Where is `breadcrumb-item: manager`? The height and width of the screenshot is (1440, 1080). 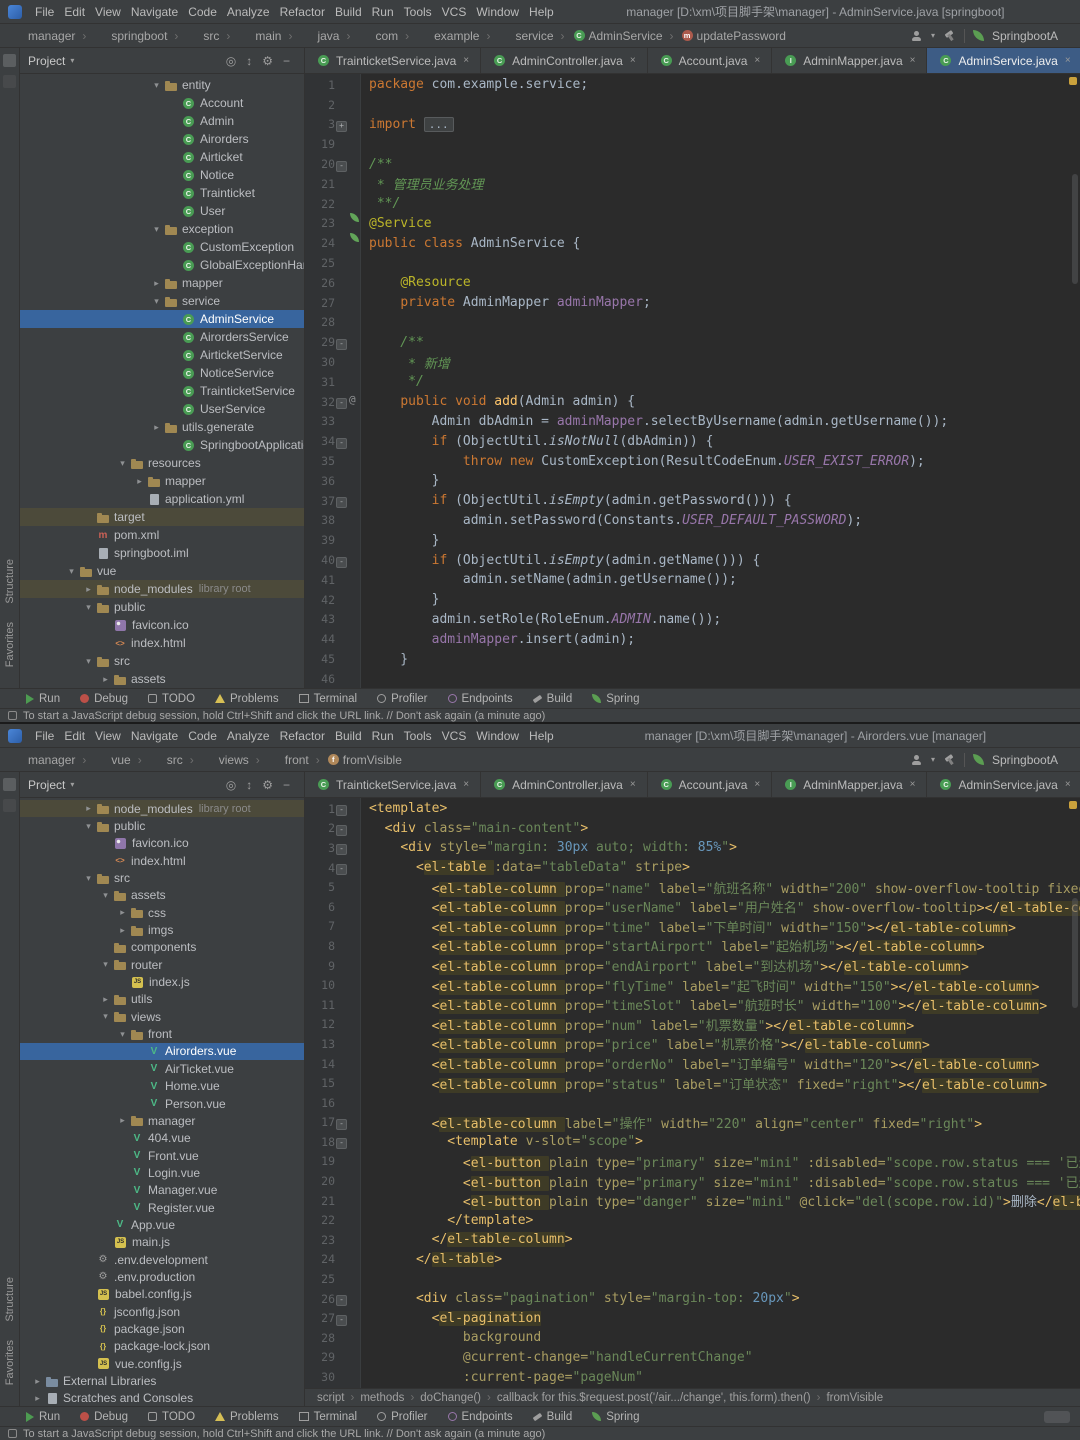 breadcrumb-item: manager is located at coordinates (42, 760).